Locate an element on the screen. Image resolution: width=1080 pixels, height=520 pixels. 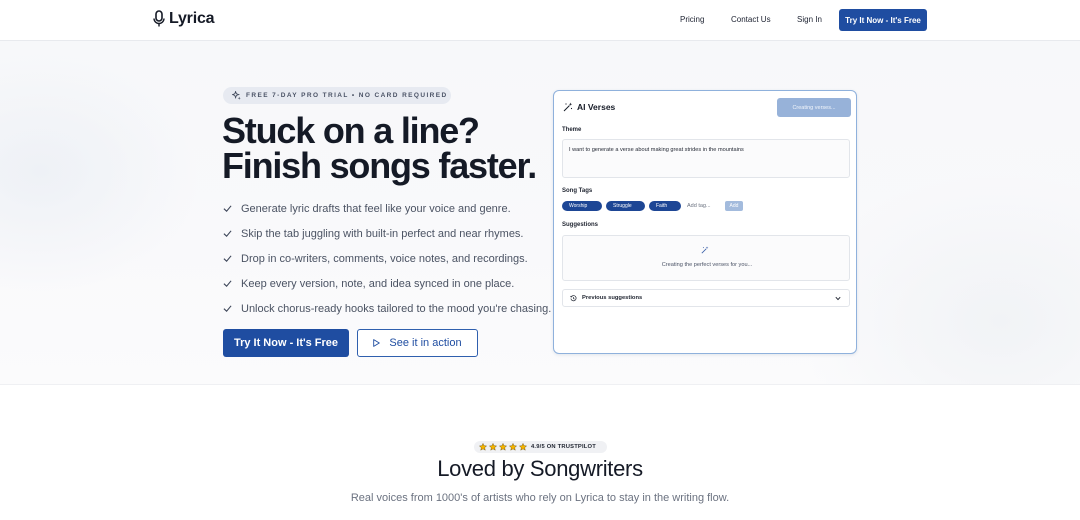
tag-chip: Struggle is located at coordinates (625, 206).